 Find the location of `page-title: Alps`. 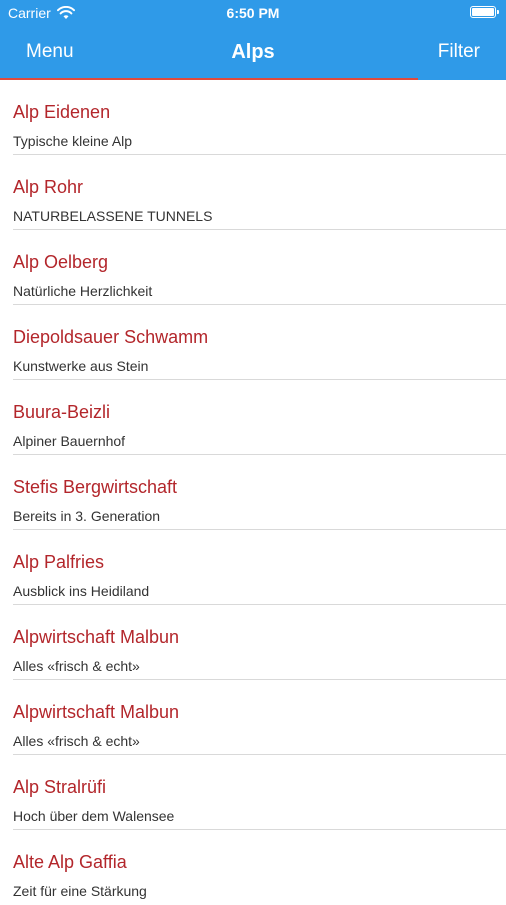

page-title: Alps is located at coordinates (253, 52).